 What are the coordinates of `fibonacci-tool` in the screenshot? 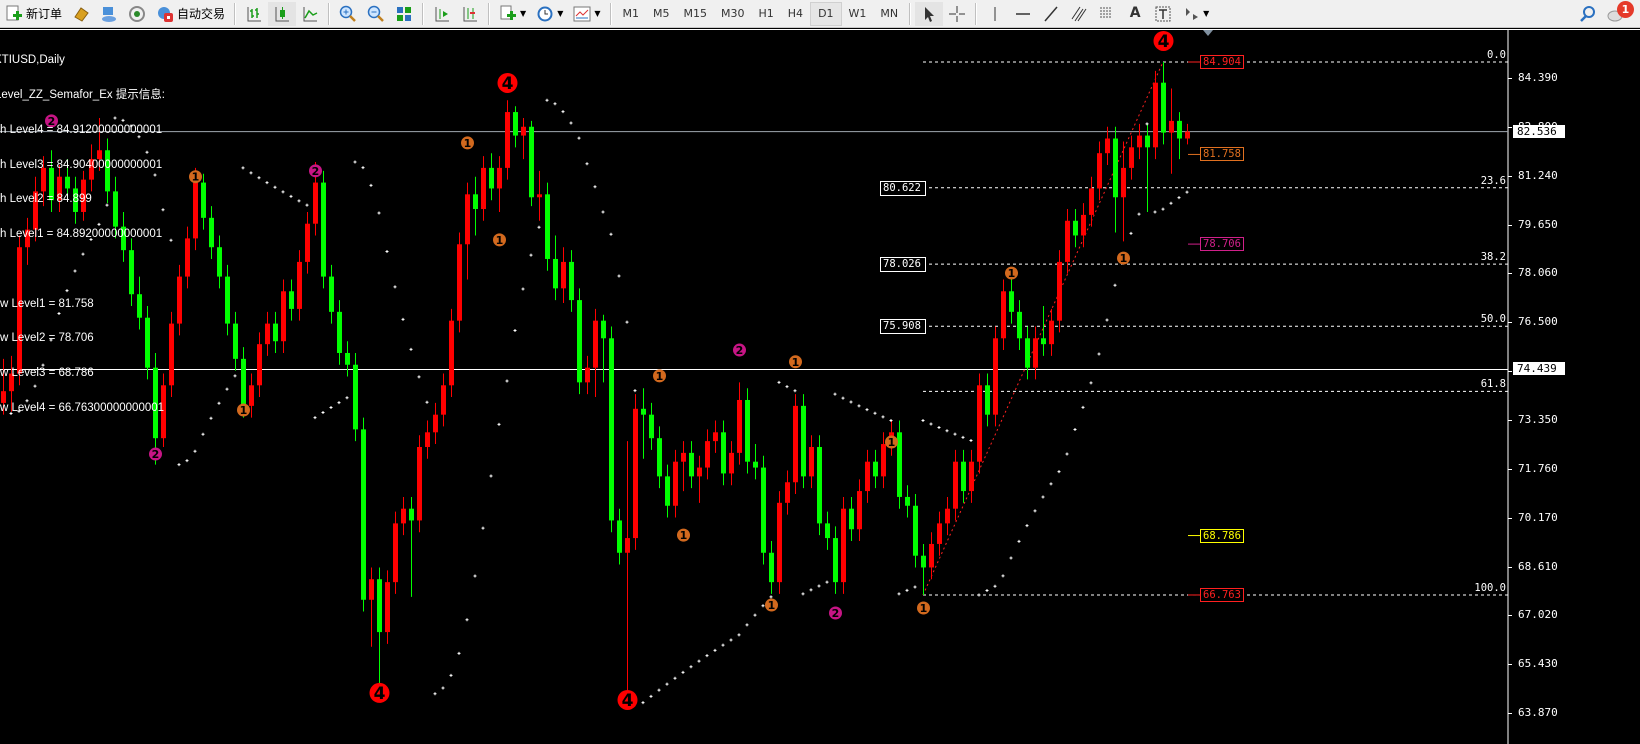 It's located at (1107, 14).